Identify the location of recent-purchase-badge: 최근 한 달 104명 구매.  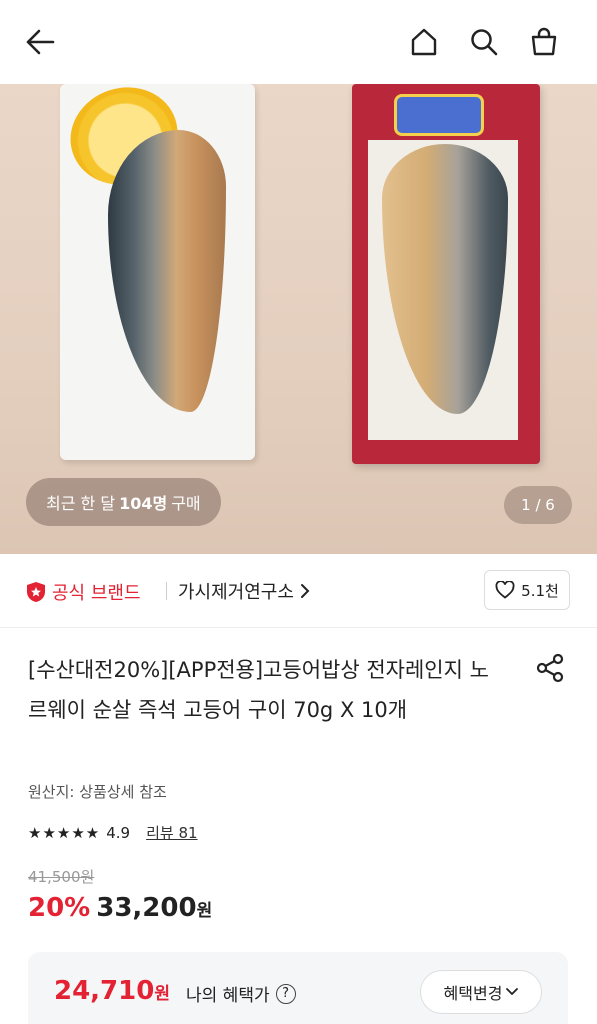
(123, 502).